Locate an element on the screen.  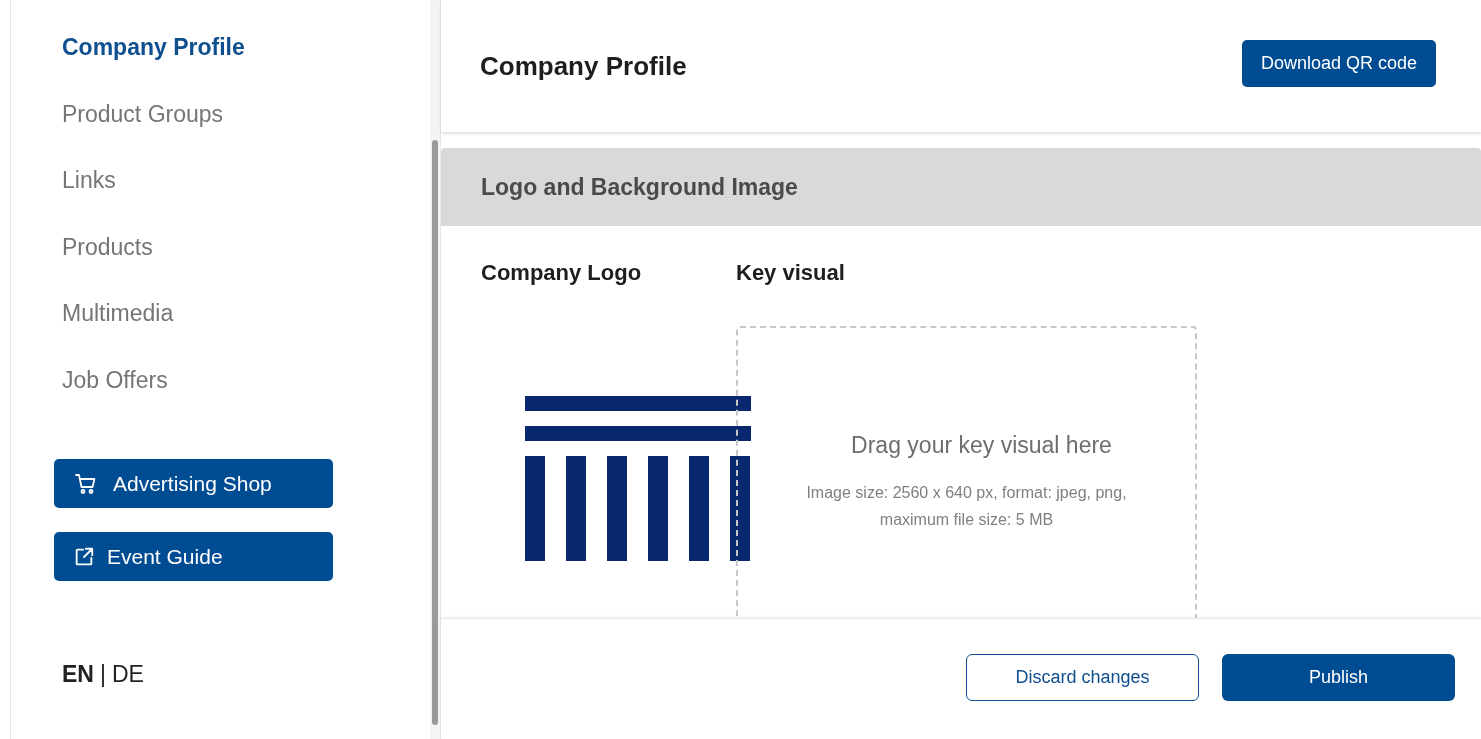
field-label: Key visual is located at coordinates (790, 273).